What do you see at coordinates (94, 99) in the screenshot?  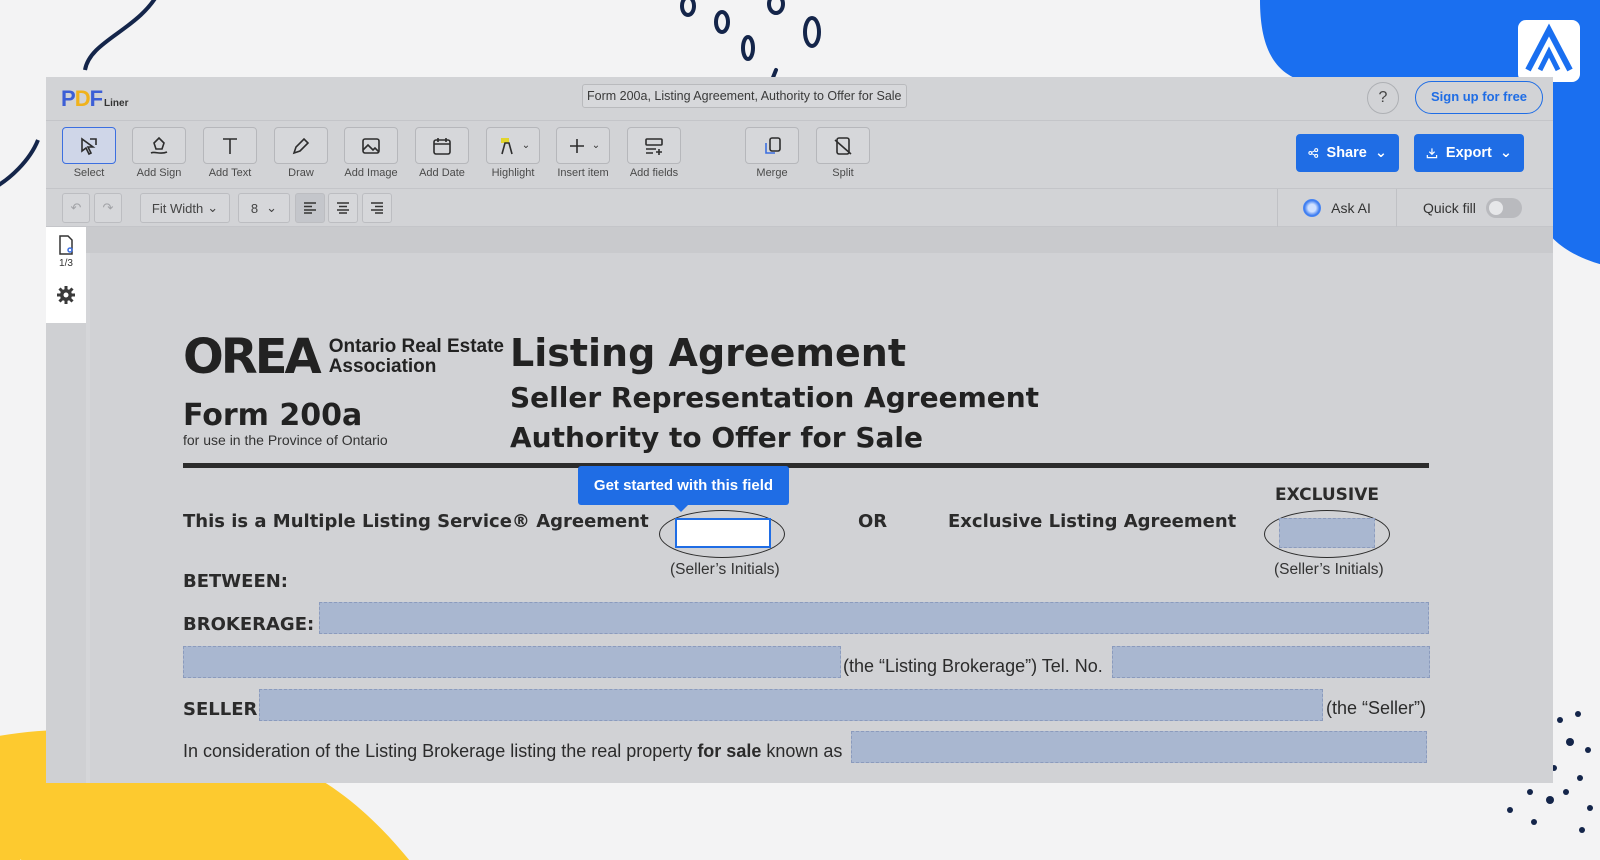 I see `pdfliner-logo: P D F Liner` at bounding box center [94, 99].